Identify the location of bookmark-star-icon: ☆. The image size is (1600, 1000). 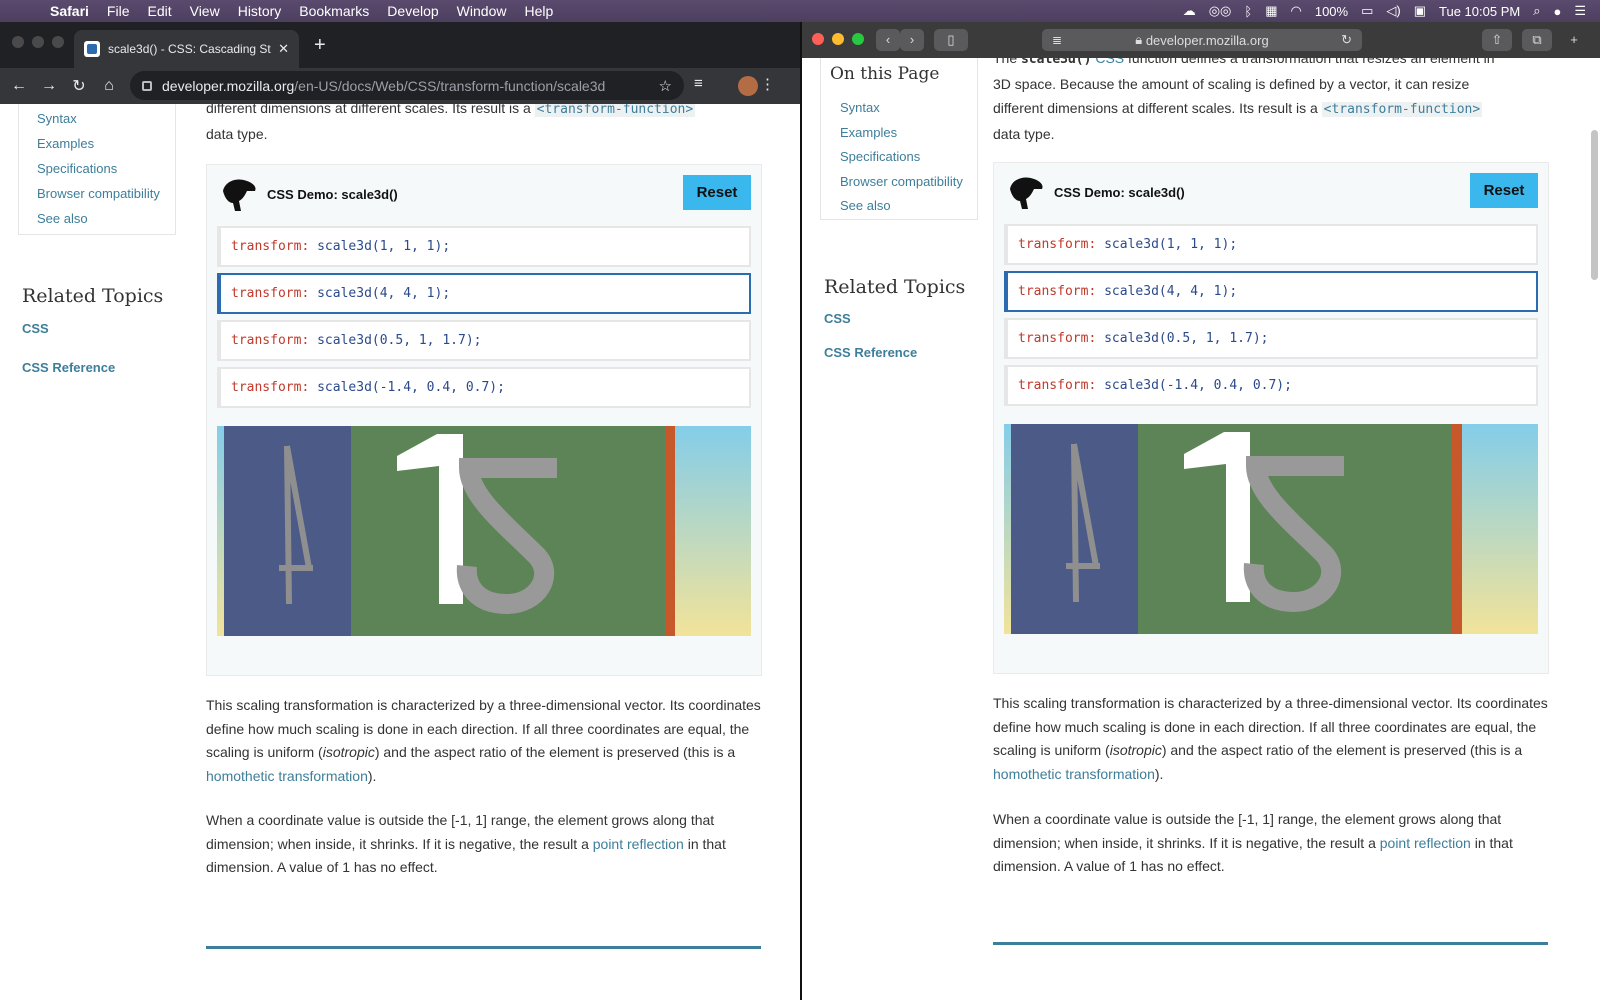
(665, 86).